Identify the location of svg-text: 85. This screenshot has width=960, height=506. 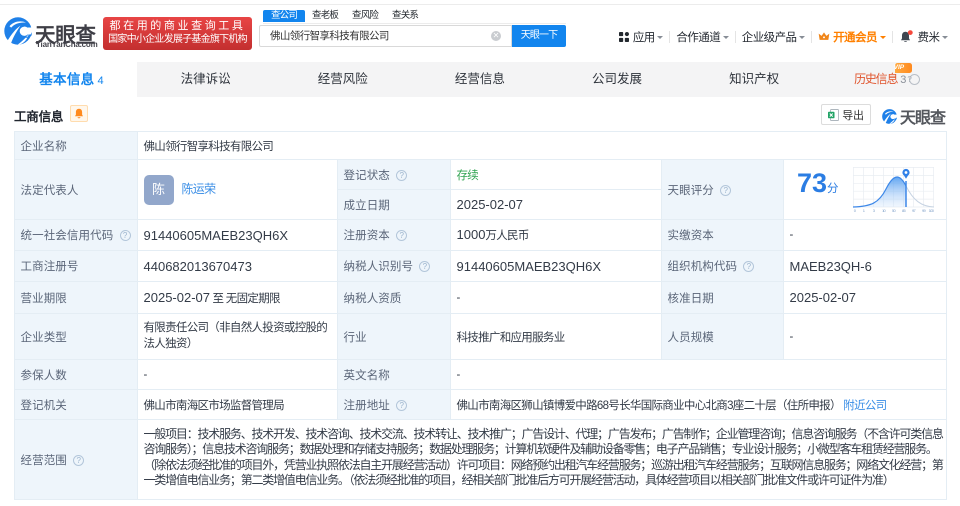
(904, 210).